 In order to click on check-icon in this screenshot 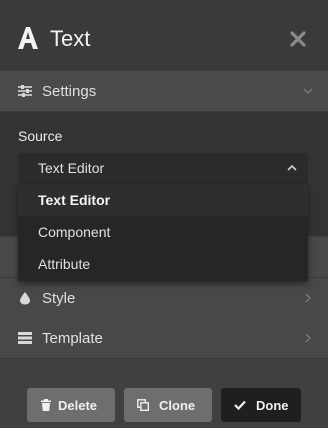, I will do `click(240, 405)`.